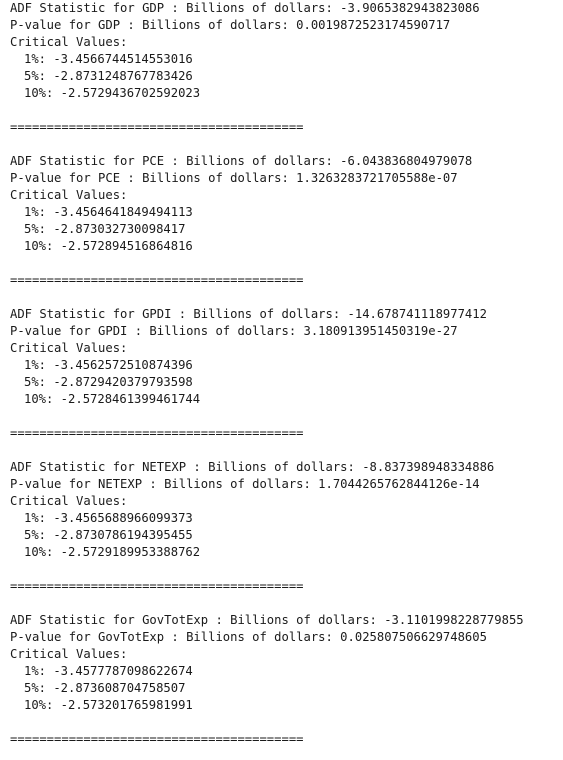 The height and width of the screenshot is (760, 563). What do you see at coordinates (105, 688) in the screenshot?
I see `critical-value-line: 5%: -2.873608704758507` at bounding box center [105, 688].